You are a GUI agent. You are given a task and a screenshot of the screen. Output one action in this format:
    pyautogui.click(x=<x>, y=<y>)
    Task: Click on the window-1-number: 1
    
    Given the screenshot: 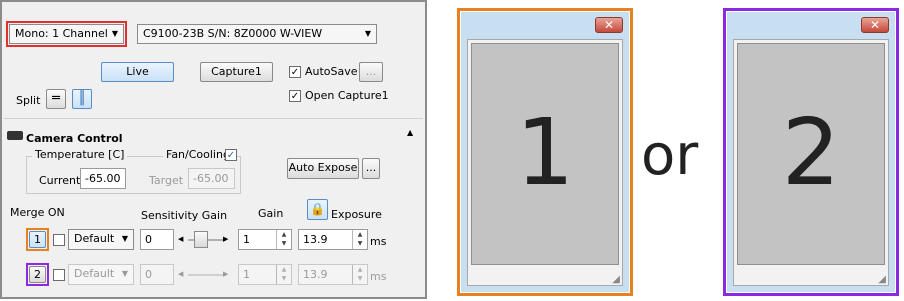 What is the action you would take?
    pyautogui.click(x=545, y=152)
    